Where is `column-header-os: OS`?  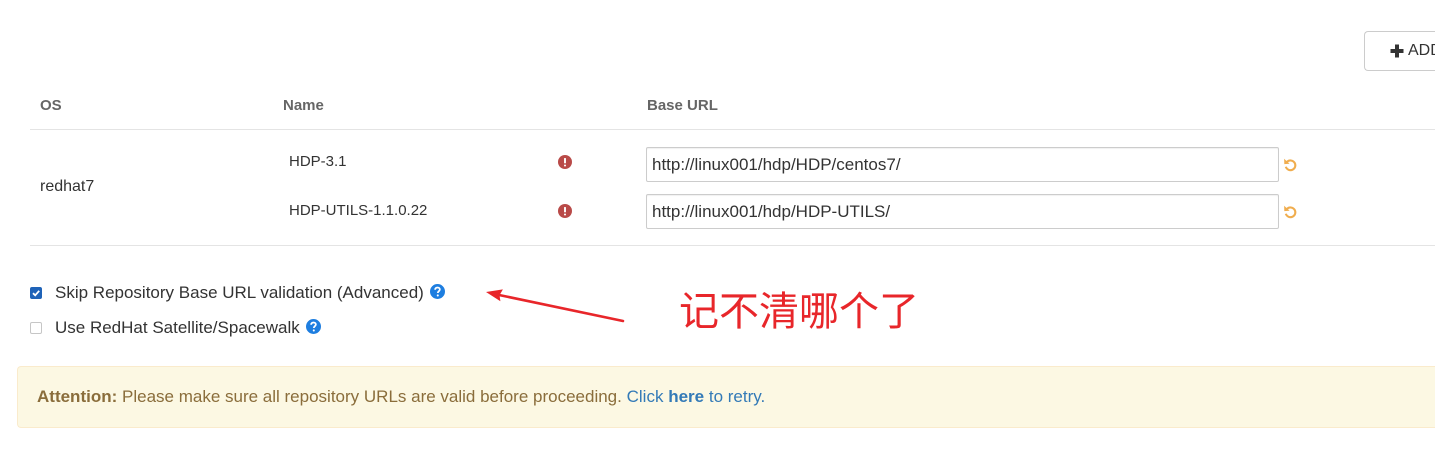 column-header-os: OS is located at coordinates (51, 105).